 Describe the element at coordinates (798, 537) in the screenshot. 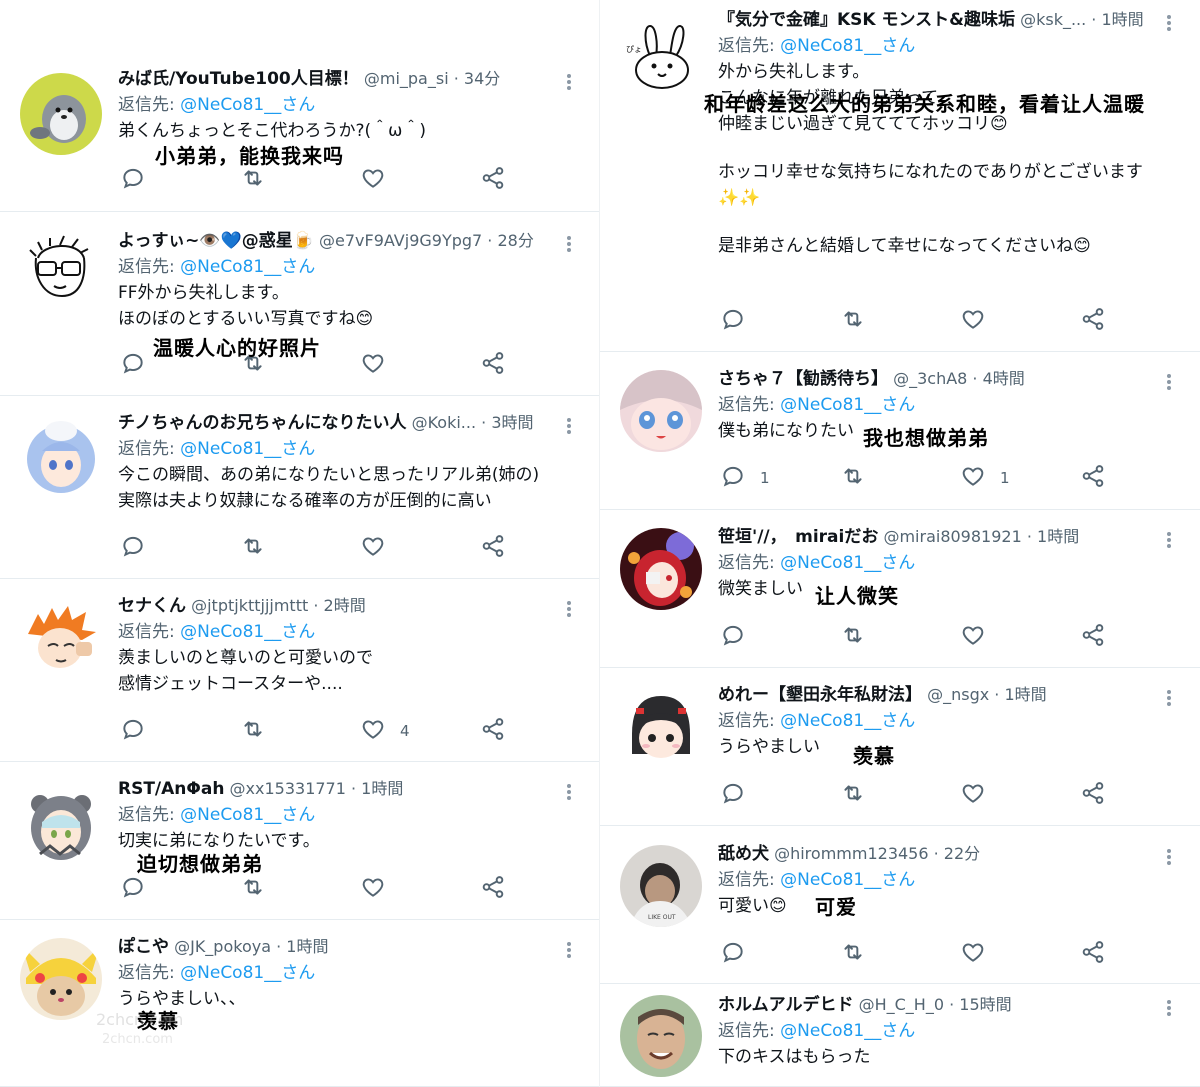

I see `display-name: 笹垣'//， miraiだお` at that location.